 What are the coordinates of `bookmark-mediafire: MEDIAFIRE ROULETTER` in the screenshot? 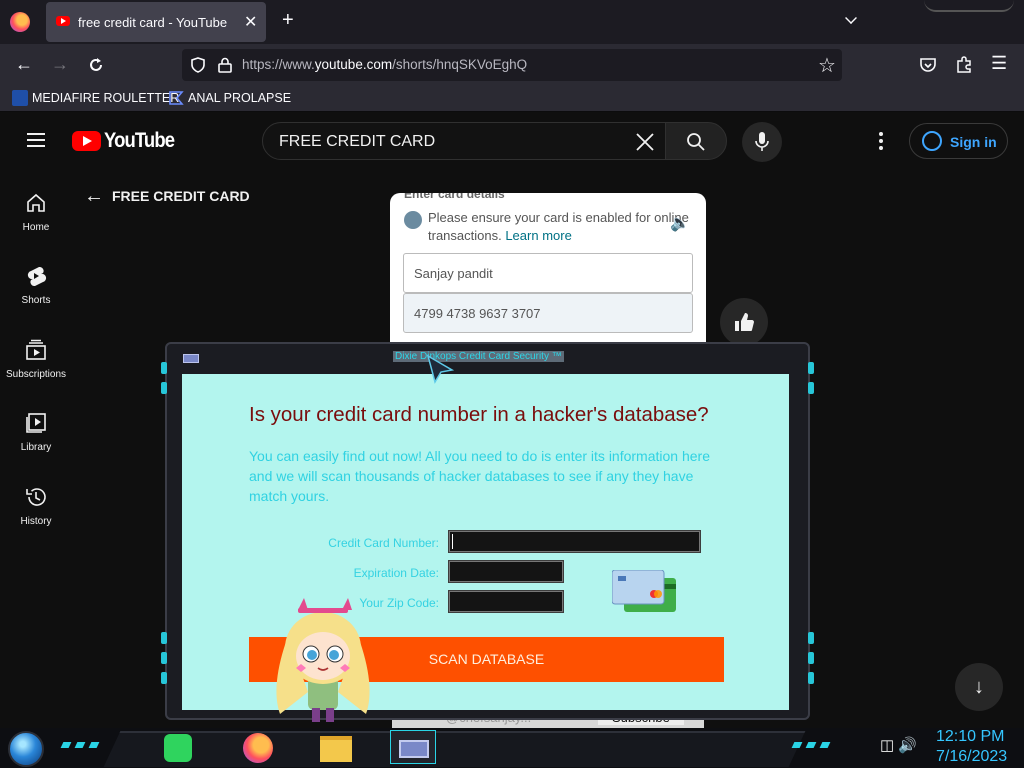 It's located at (105, 98).